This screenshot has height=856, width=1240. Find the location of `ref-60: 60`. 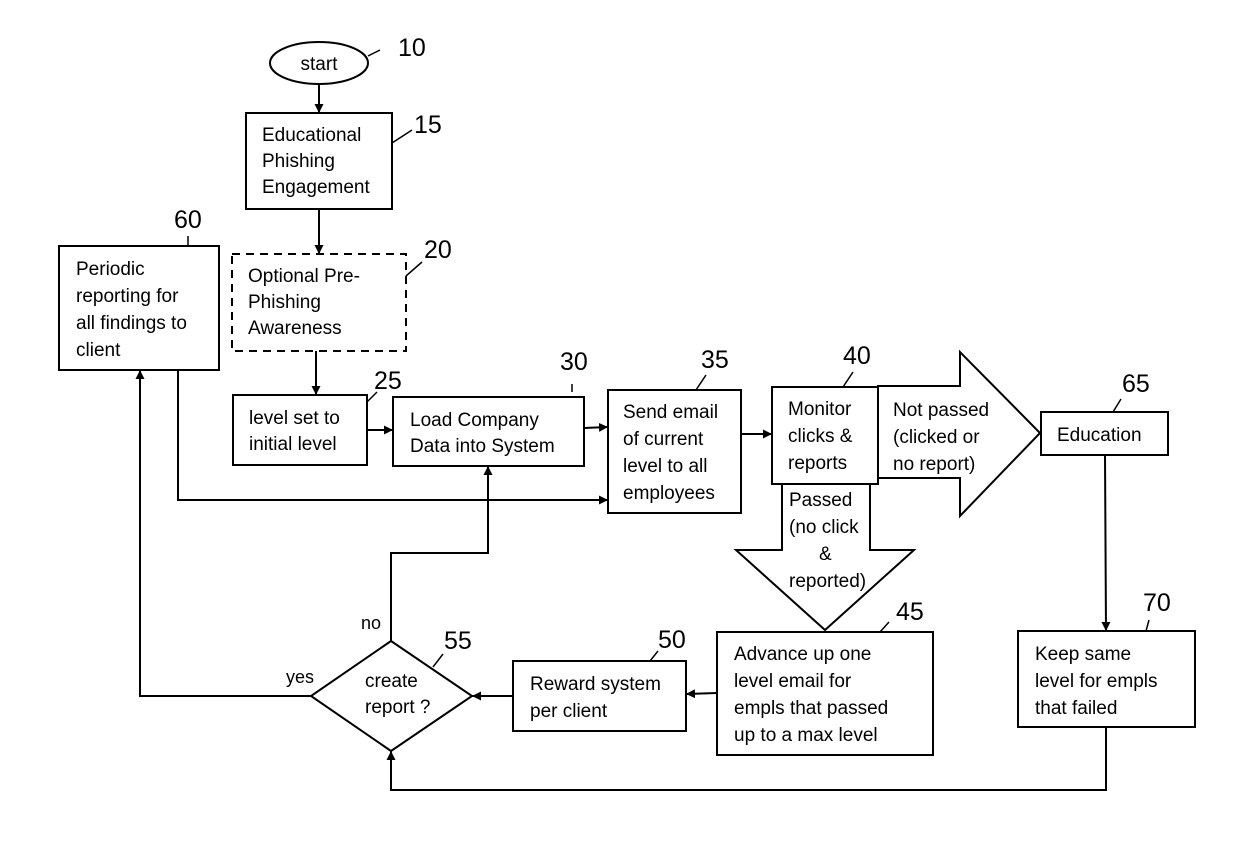

ref-60: 60 is located at coordinates (188, 220).